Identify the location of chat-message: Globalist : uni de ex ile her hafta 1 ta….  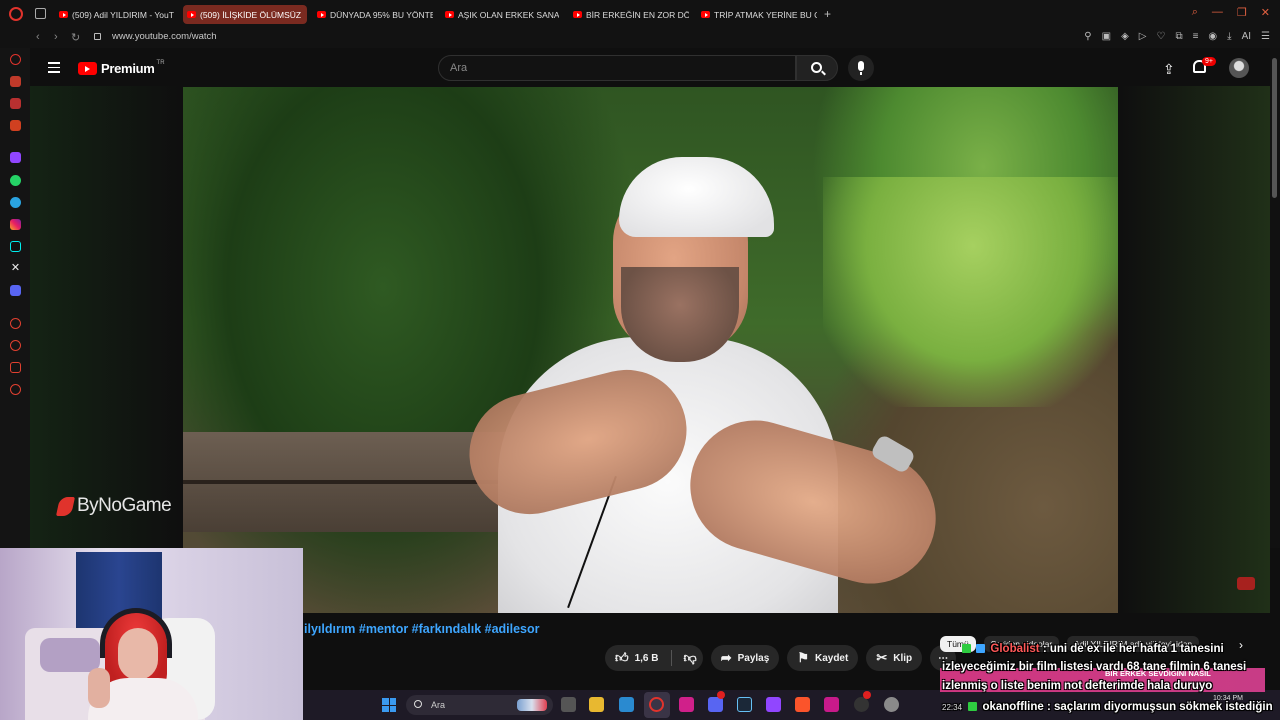
(1093, 649).